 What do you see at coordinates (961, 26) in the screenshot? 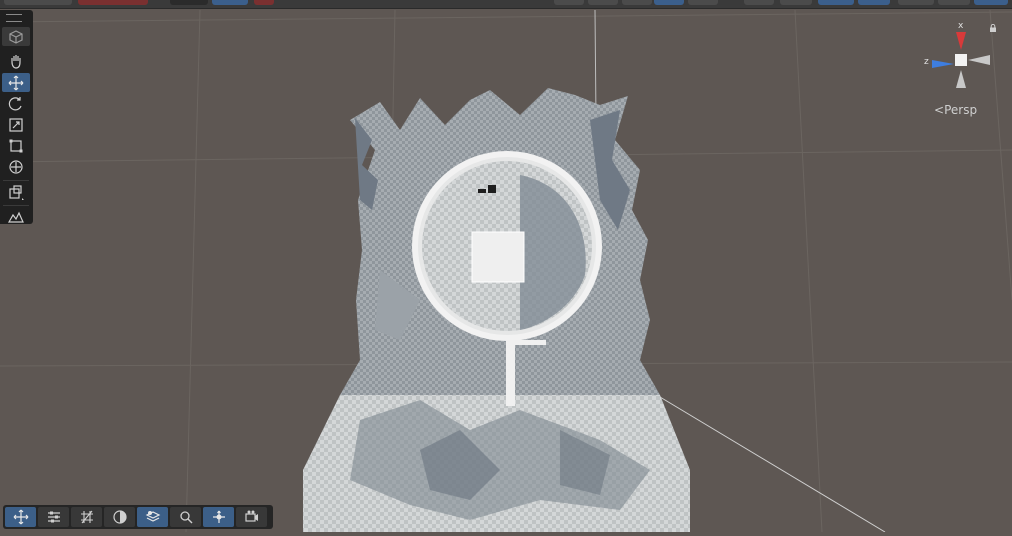
I see `gizmo-x-label: x` at bounding box center [961, 26].